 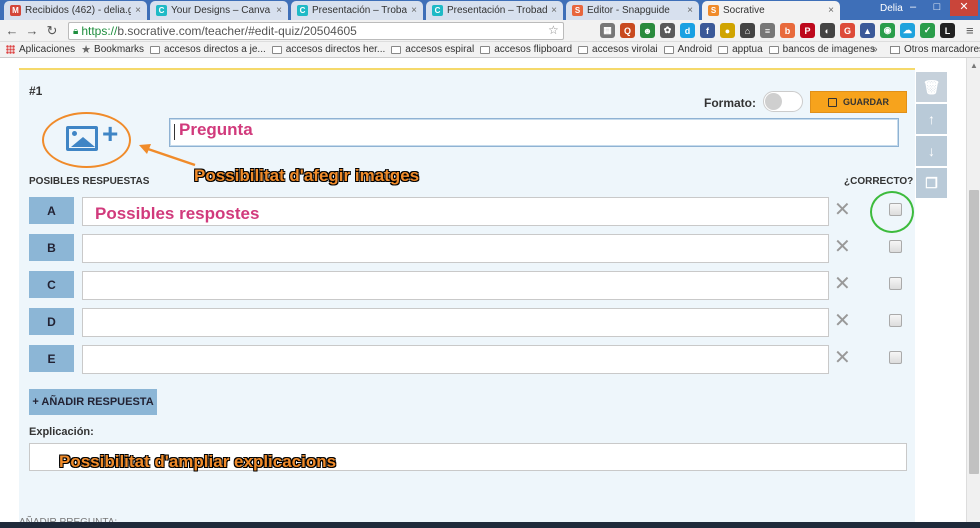 I want to click on extension-icon: ▦, so click(x=607, y=30).